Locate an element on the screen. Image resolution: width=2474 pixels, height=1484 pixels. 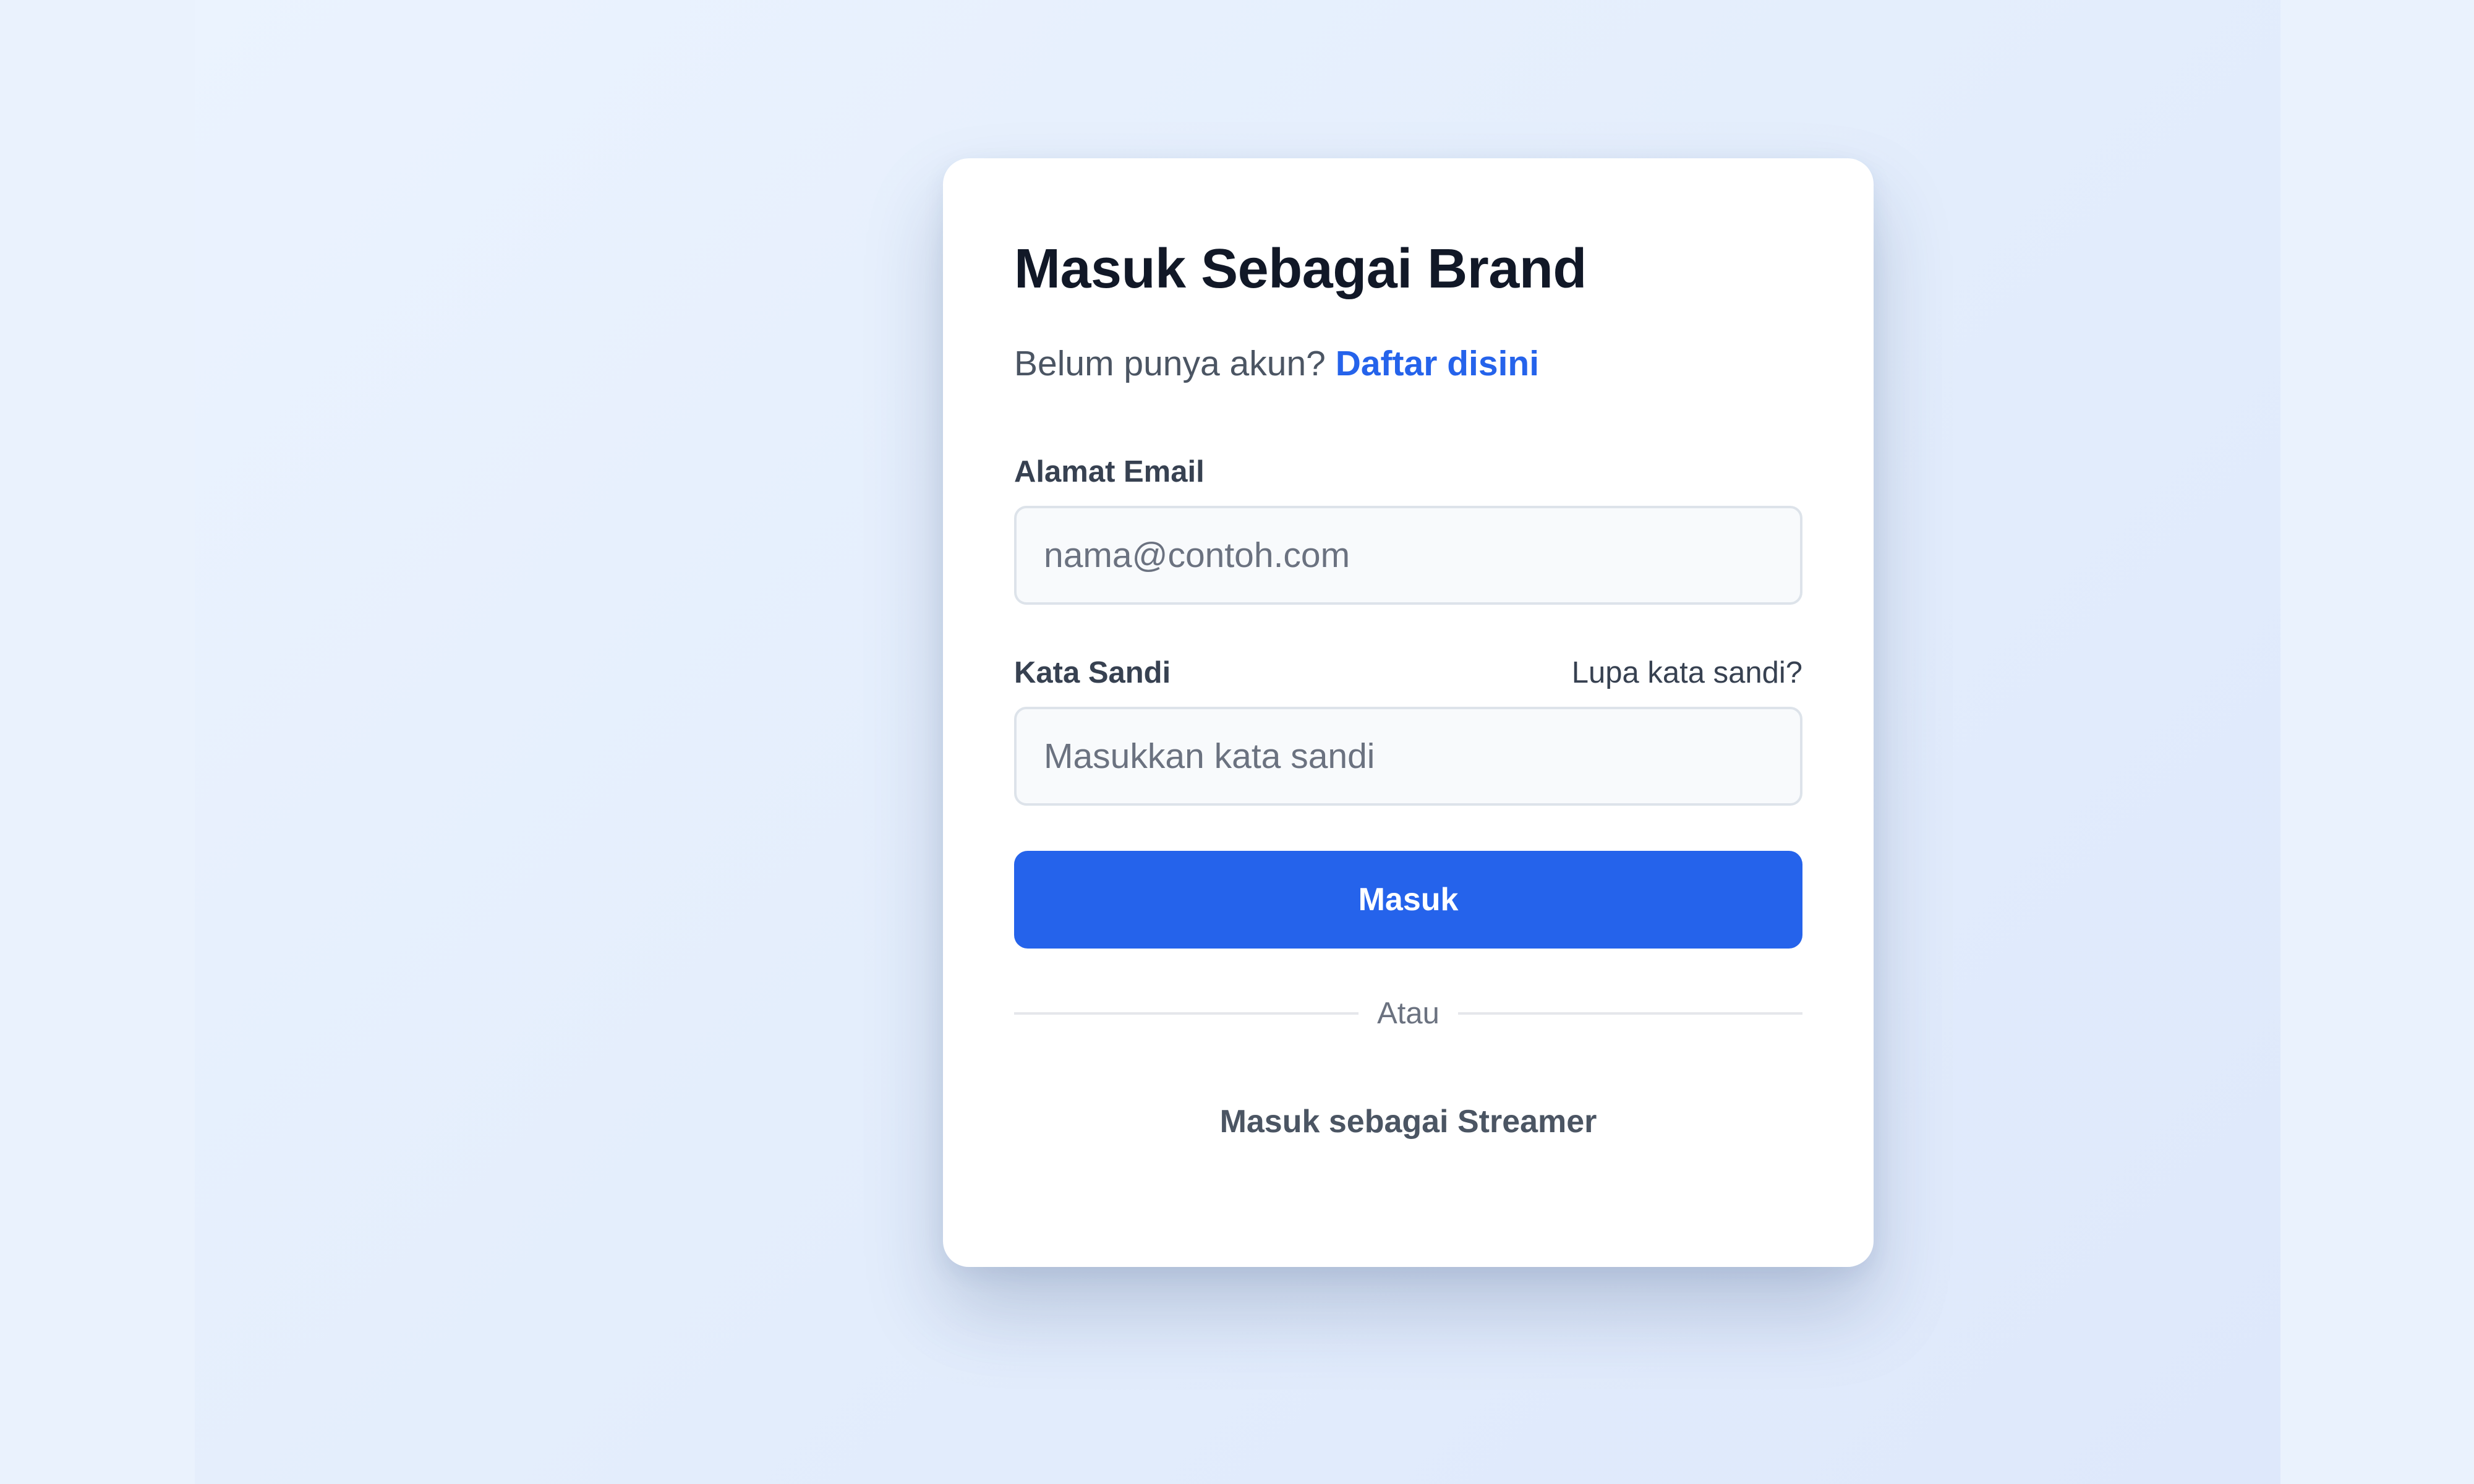
divider-line-right is located at coordinates (1629, 1013).